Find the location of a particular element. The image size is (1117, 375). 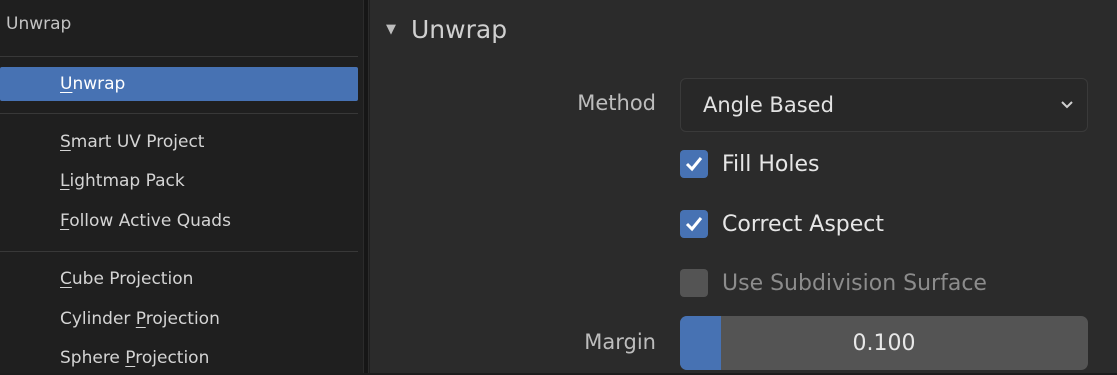

use-subdivision-checkbox is located at coordinates (694, 283).